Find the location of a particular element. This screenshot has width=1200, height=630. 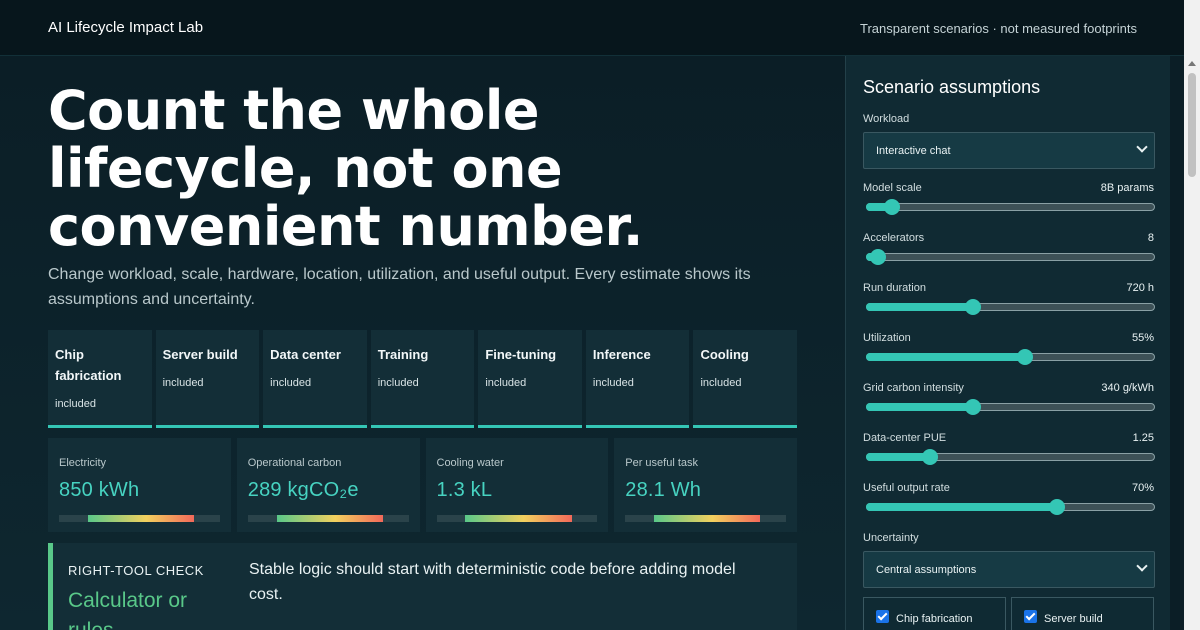

stage-name: Training is located at coordinates (403, 354).